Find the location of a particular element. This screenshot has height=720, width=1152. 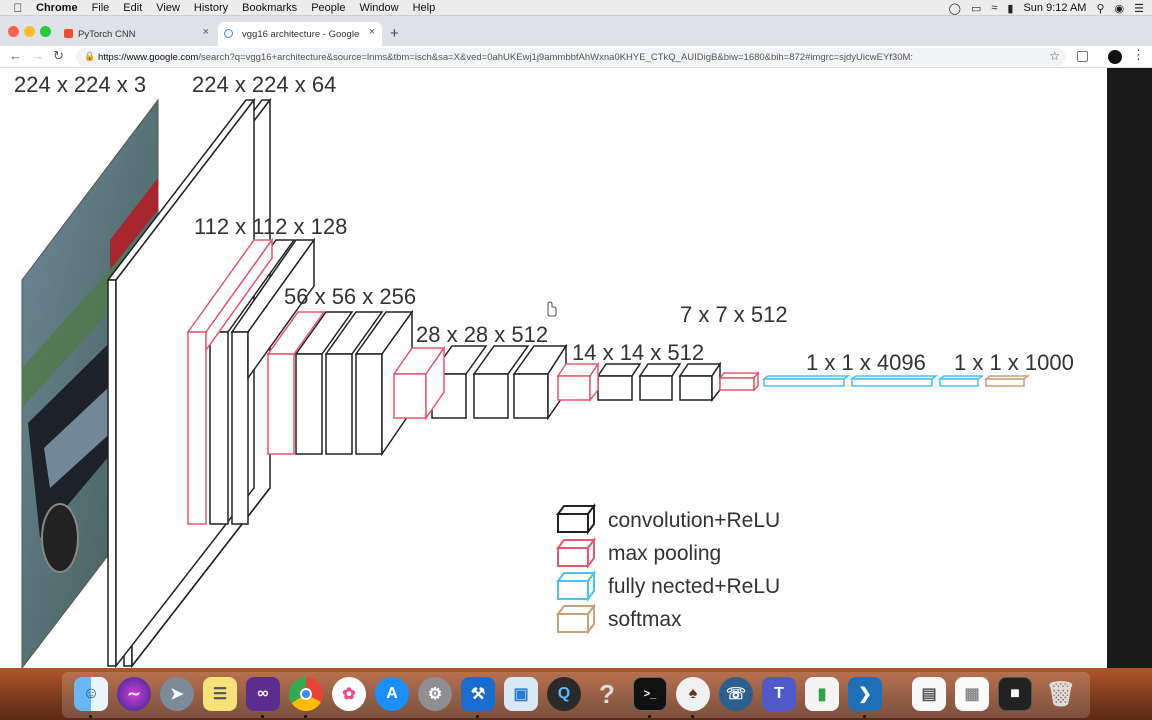

trash-icon: 🗑 is located at coordinates (1061, 694).